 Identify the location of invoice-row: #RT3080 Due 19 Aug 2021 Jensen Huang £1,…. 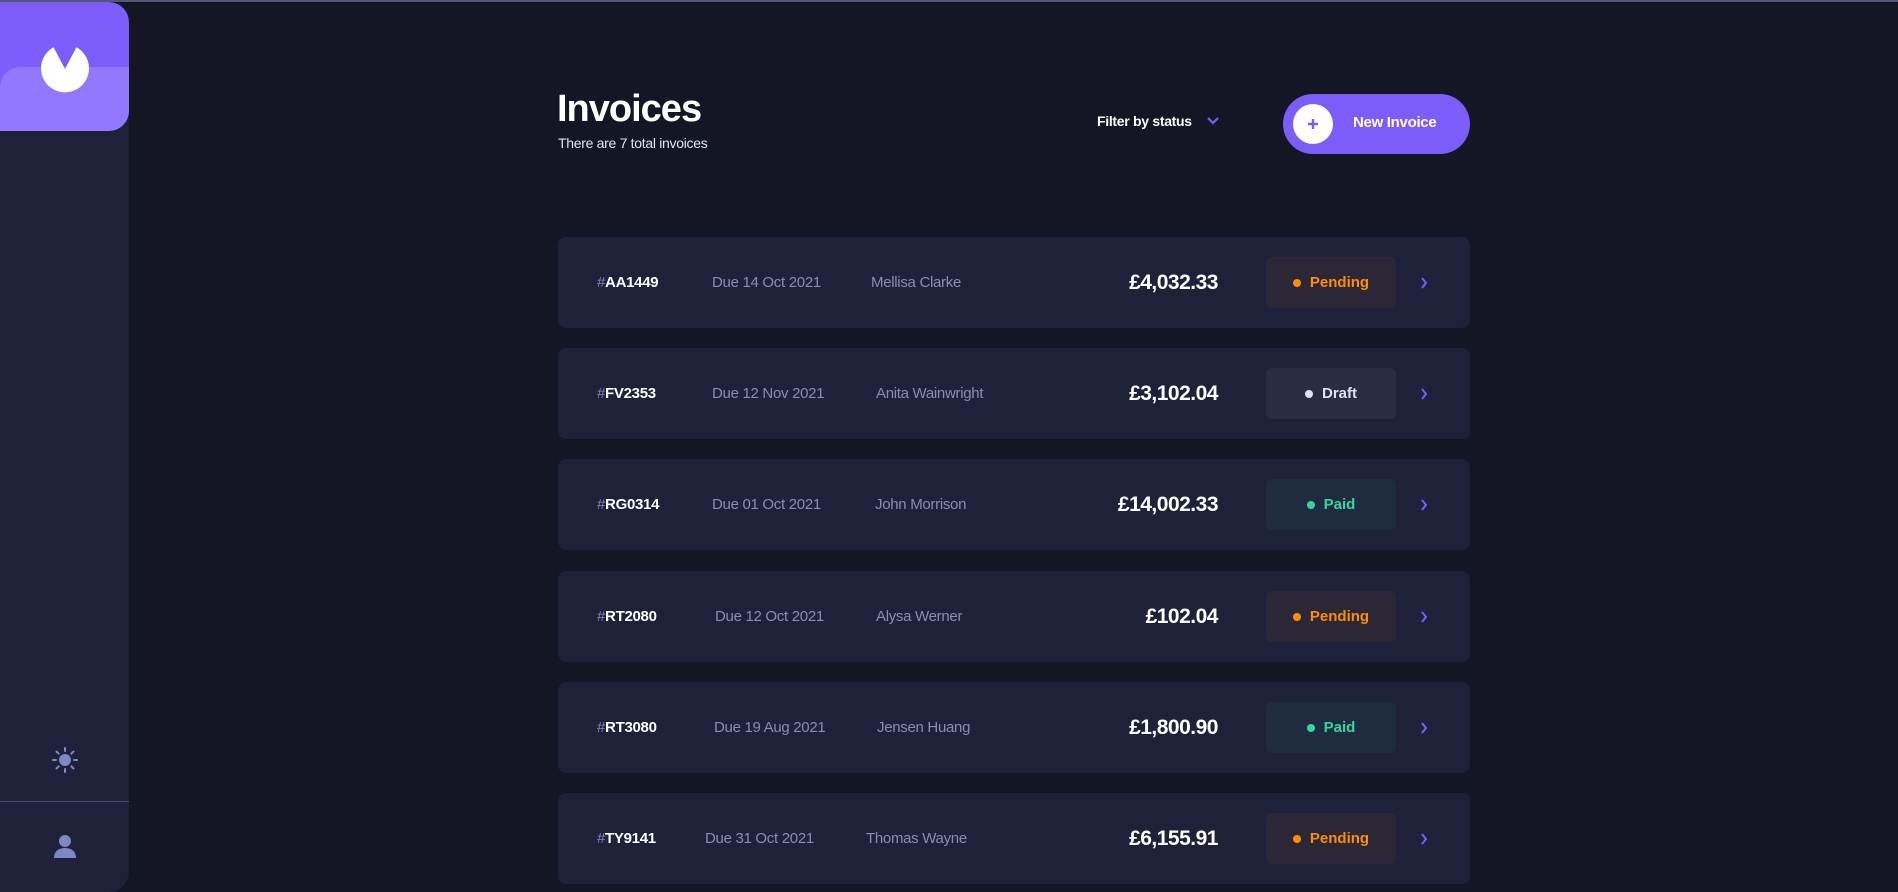
(1014, 727).